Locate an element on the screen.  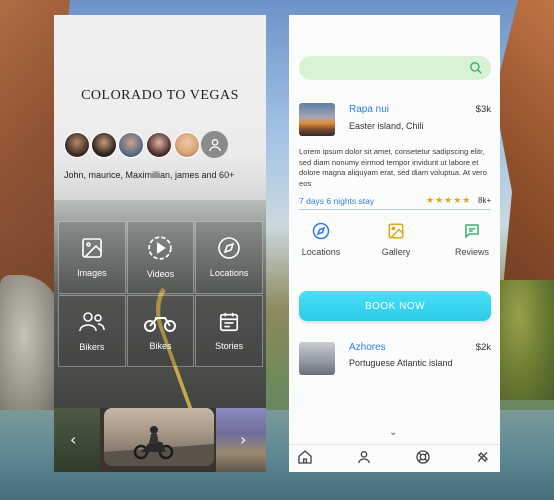
bottom-tab-bar is located at coordinates (394, 458).